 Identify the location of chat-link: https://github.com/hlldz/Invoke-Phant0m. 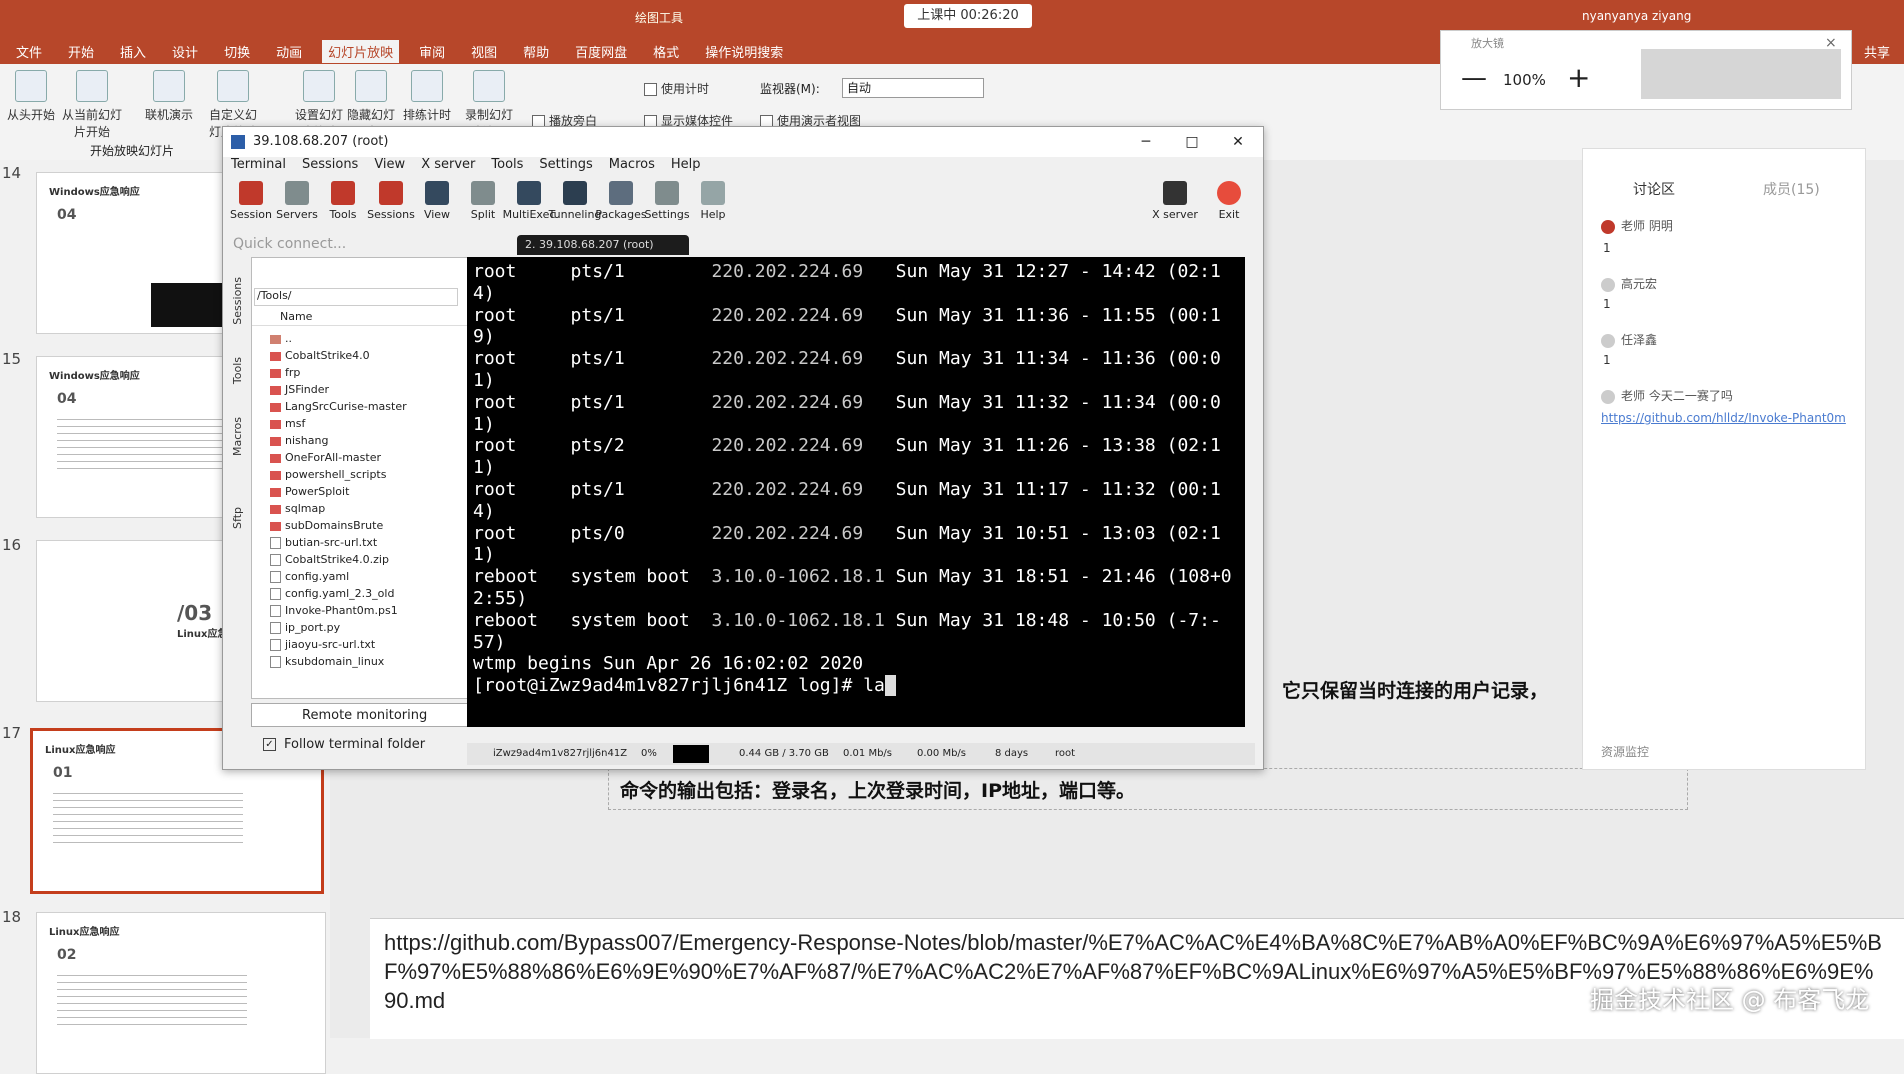
(1723, 418).